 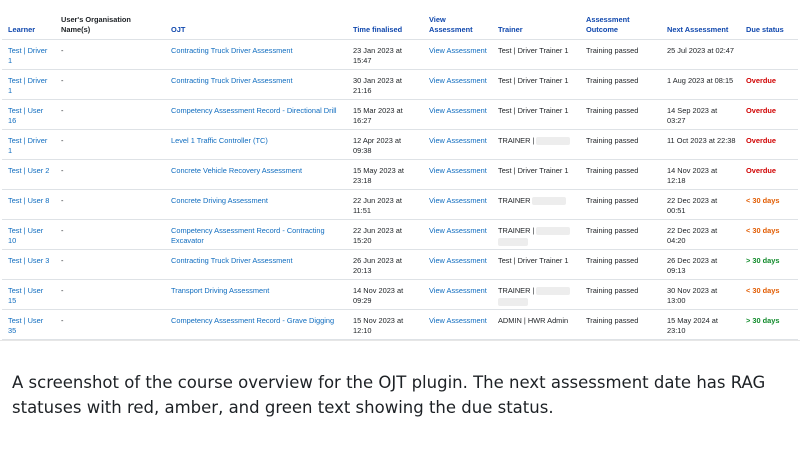 What do you see at coordinates (28, 170) in the screenshot?
I see `learner-cell-link: Test | User 2` at bounding box center [28, 170].